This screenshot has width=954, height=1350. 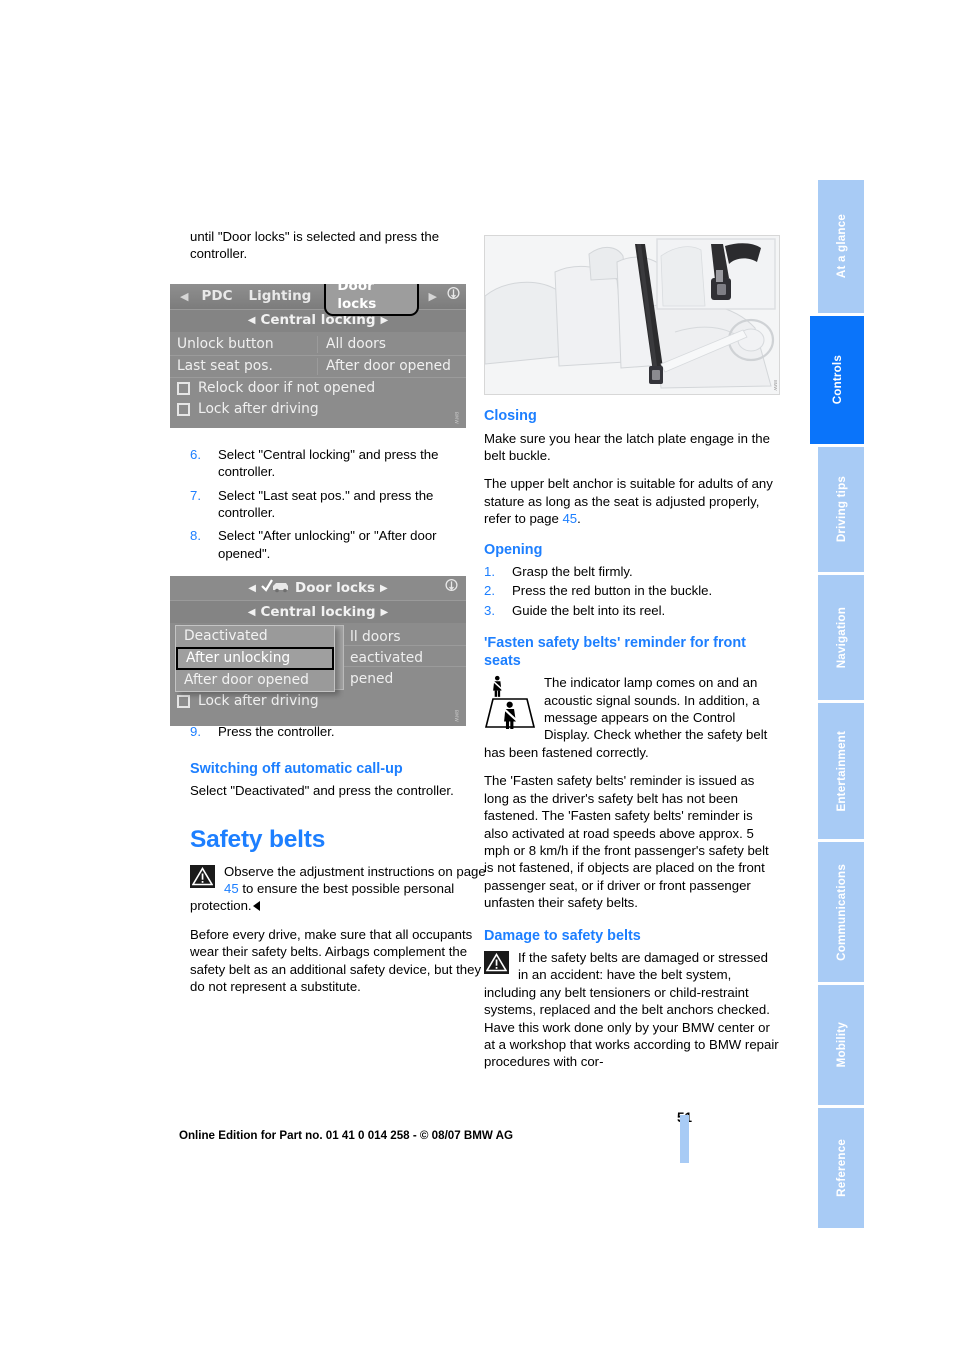 What do you see at coordinates (612, 591) in the screenshot?
I see `step-text: Press the red button in the buckle.` at bounding box center [612, 591].